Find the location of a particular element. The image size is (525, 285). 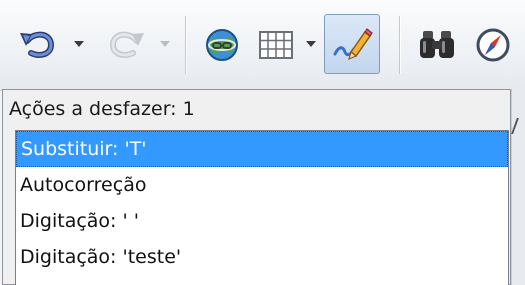

table-button is located at coordinates (276, 45).